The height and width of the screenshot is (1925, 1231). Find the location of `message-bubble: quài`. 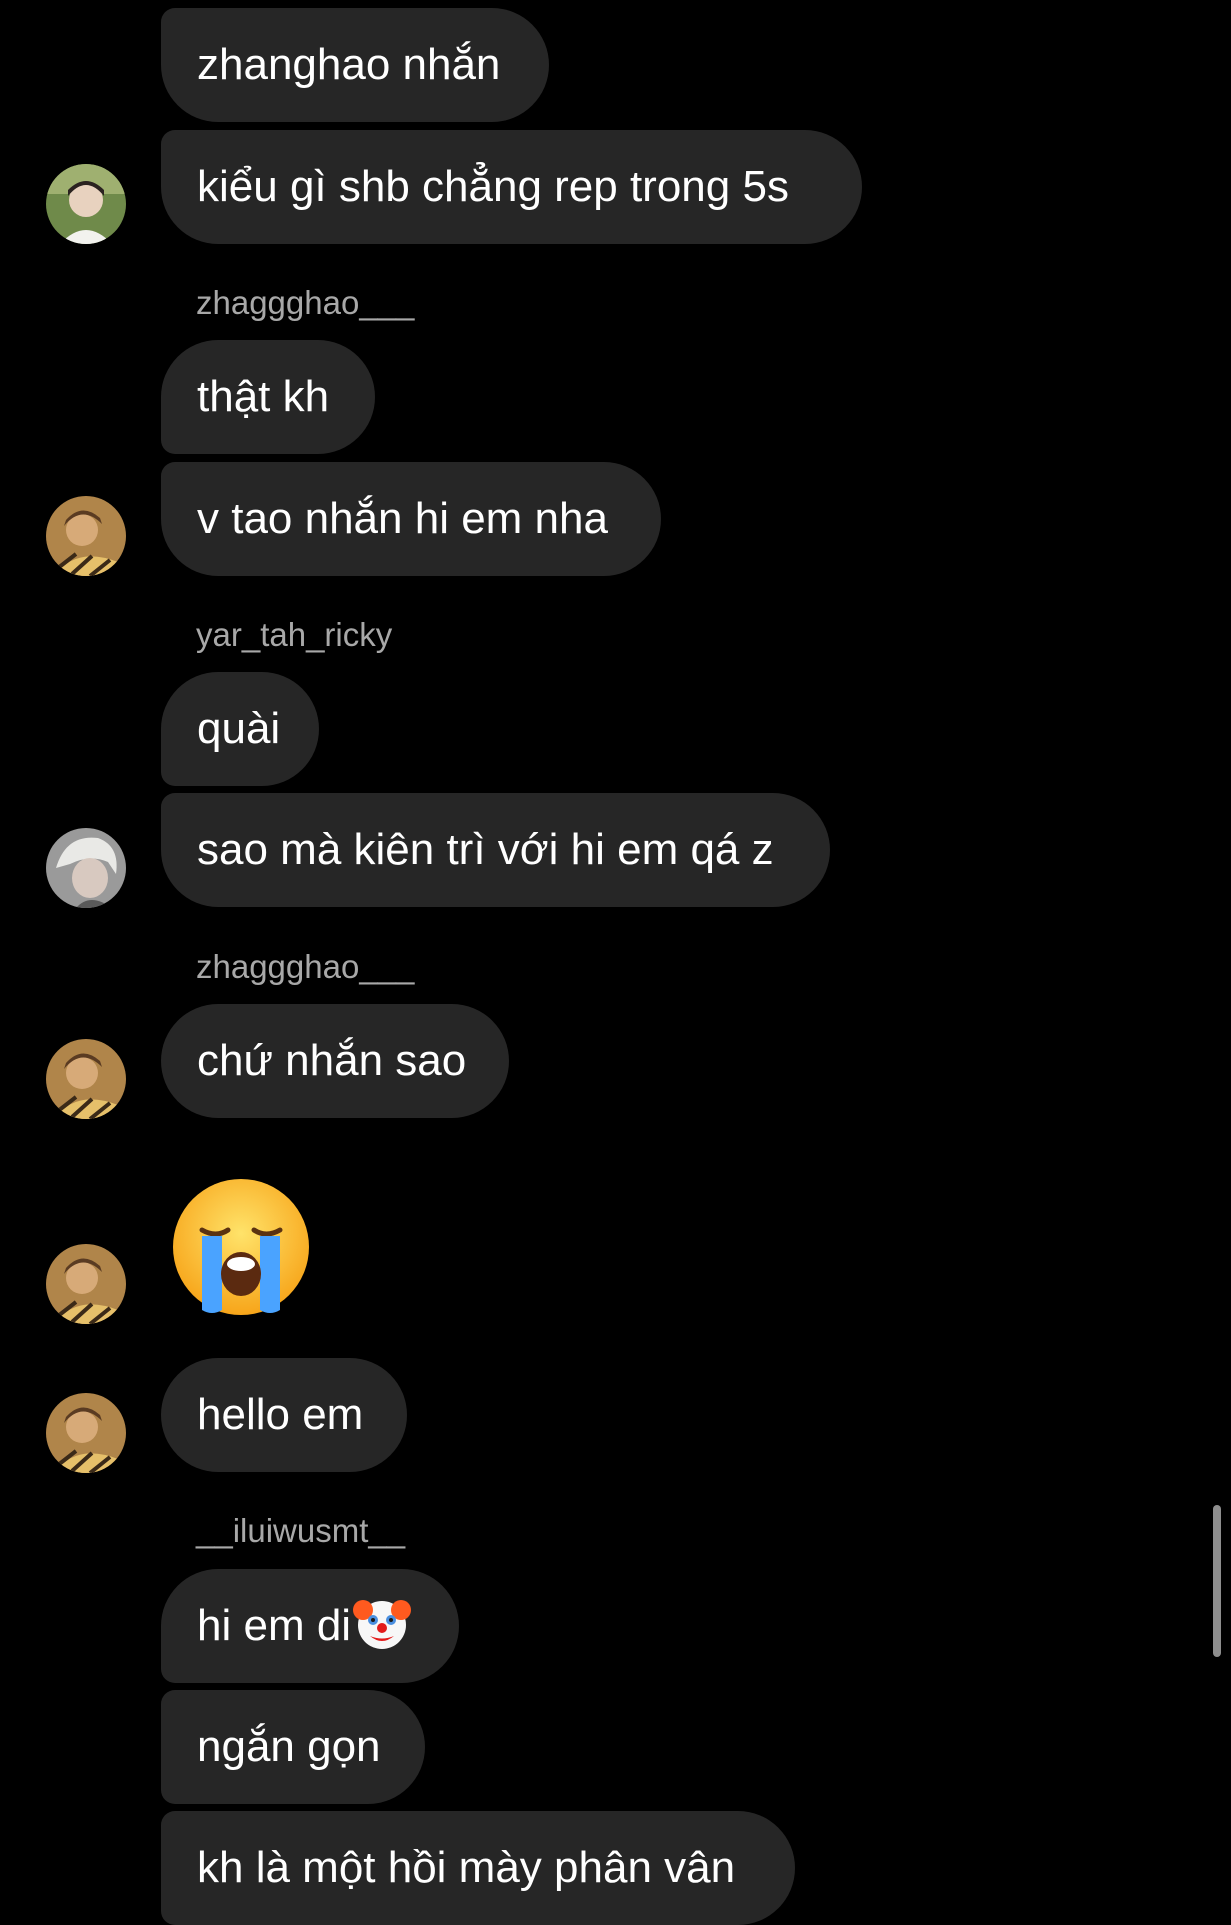

message-bubble: quài is located at coordinates (240, 729).